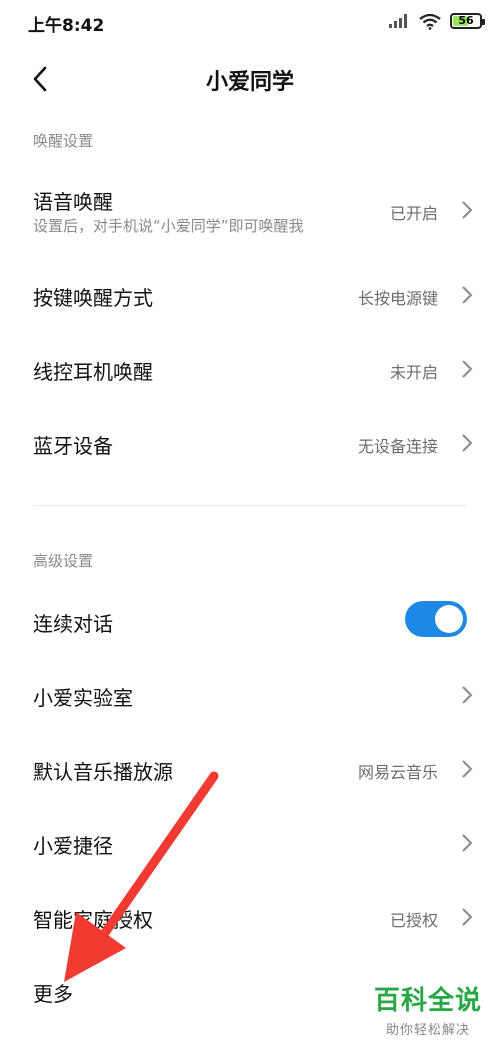 This screenshot has height=1041, width=500. What do you see at coordinates (397, 772) in the screenshot?
I see `row-value: 网易云音乐` at bounding box center [397, 772].